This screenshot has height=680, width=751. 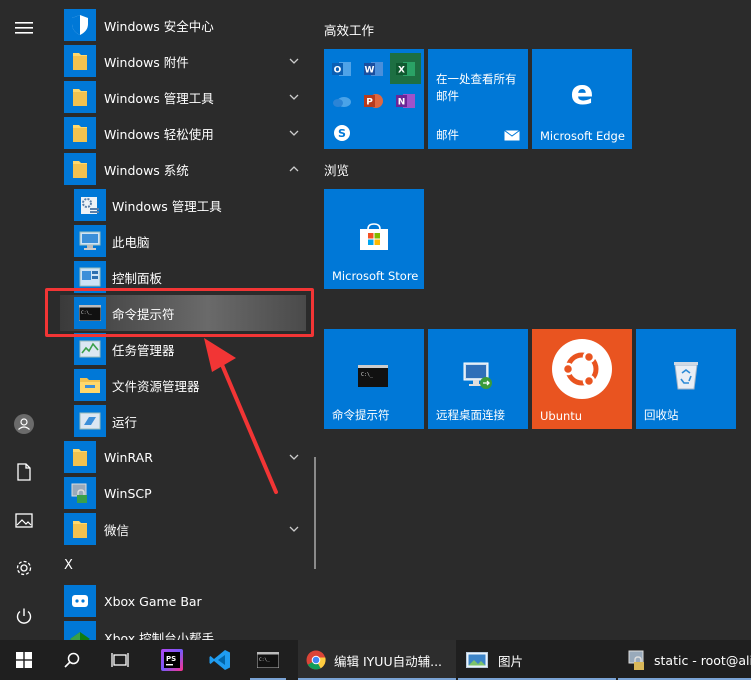 What do you see at coordinates (128, 457) in the screenshot?
I see `app-list-label: WinRAR` at bounding box center [128, 457].